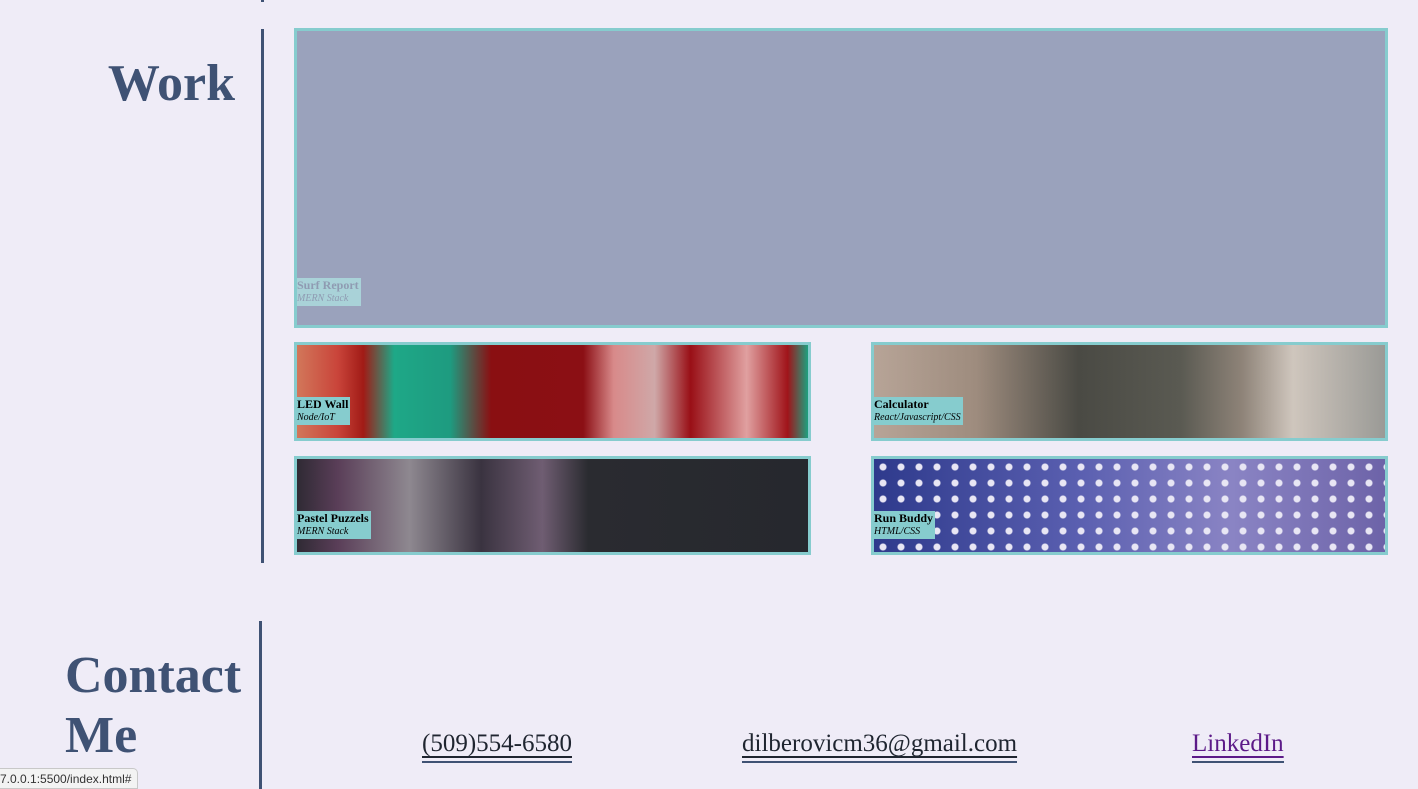 Image resolution: width=1418 pixels, height=789 pixels. I want to click on run-buddy-thumbnail, so click(1129, 505).